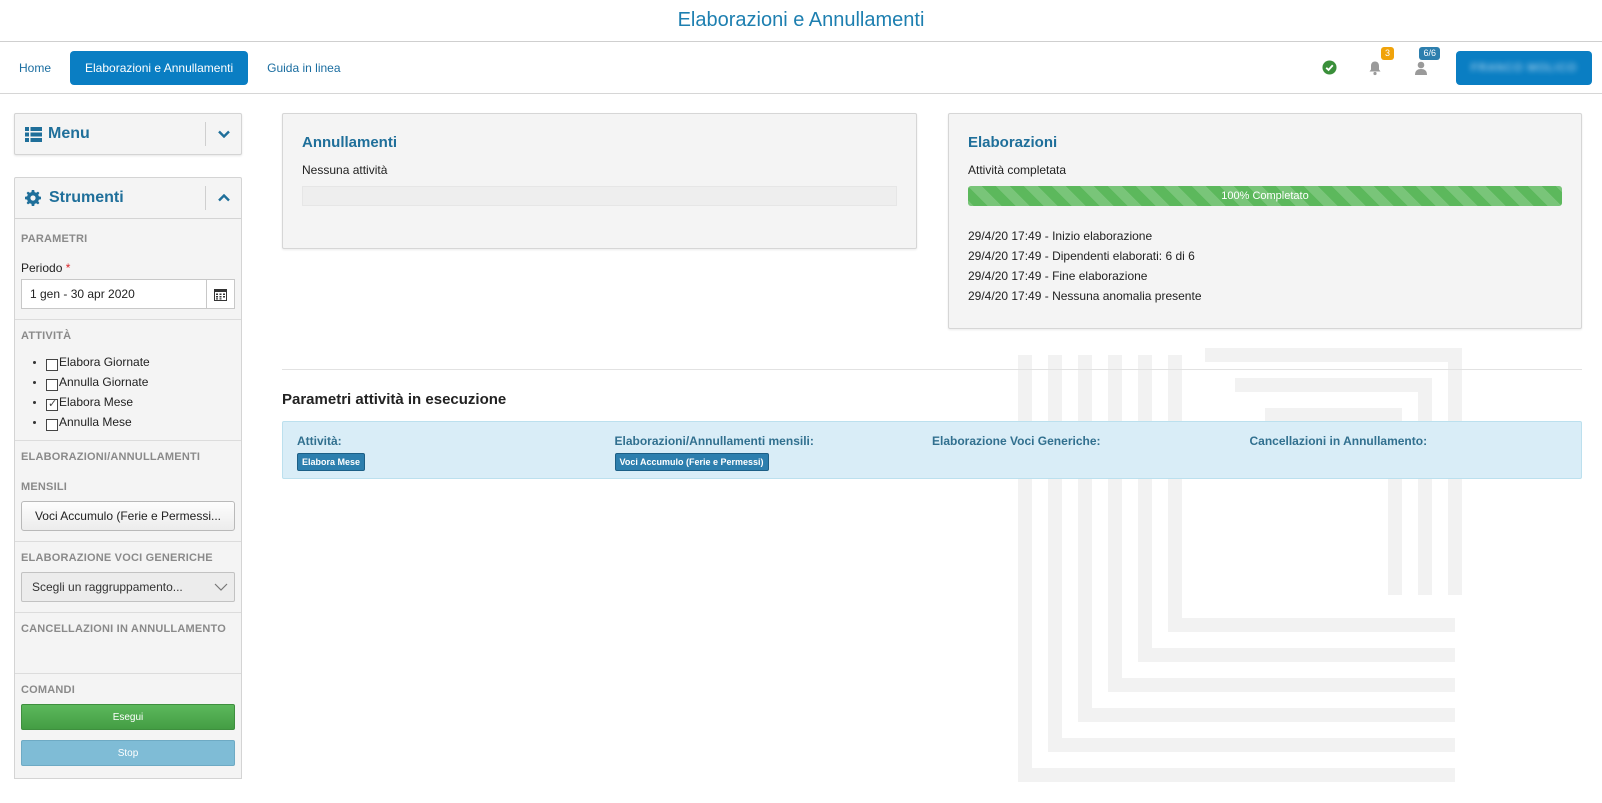 The image size is (1602, 803). What do you see at coordinates (128, 268) in the screenshot?
I see `period-label: Periodo *` at bounding box center [128, 268].